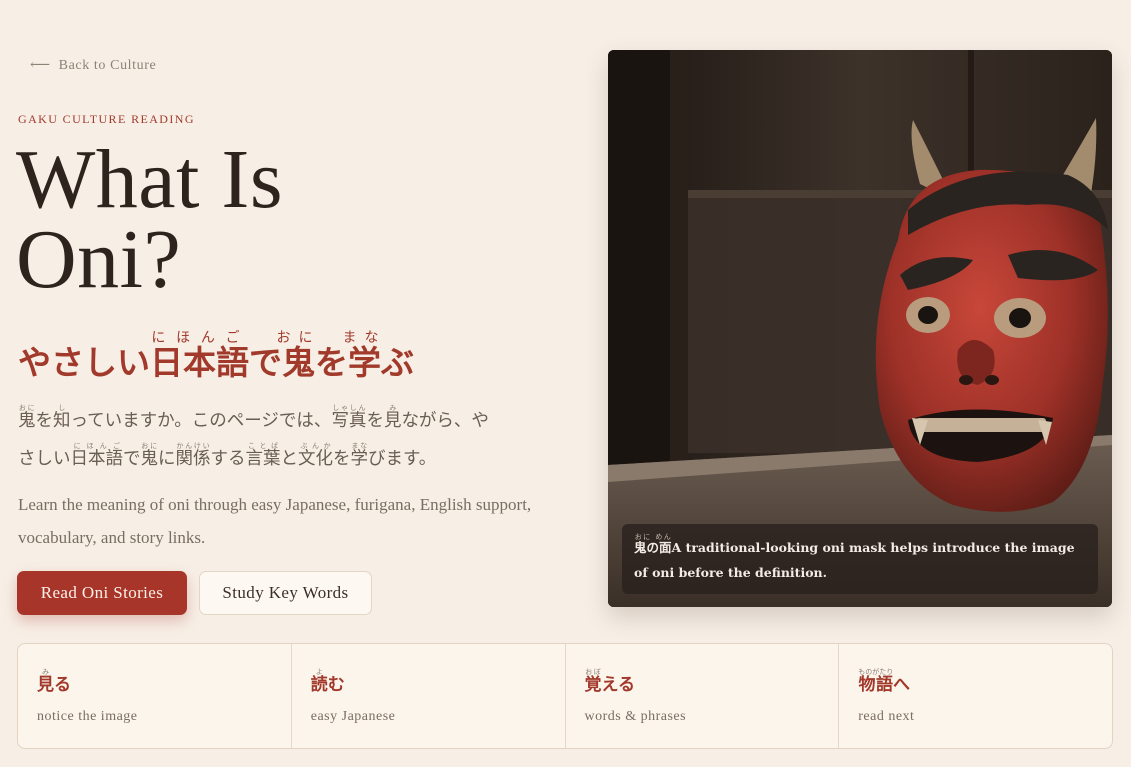 This screenshot has width=1131, height=767. I want to click on jp-subtitle-text: やさしい, so click(84, 362).